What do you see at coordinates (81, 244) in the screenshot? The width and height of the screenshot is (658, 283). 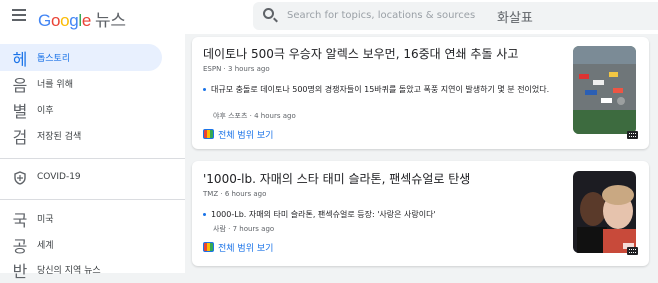 I see `sidebar-item-world: 공 세계` at bounding box center [81, 244].